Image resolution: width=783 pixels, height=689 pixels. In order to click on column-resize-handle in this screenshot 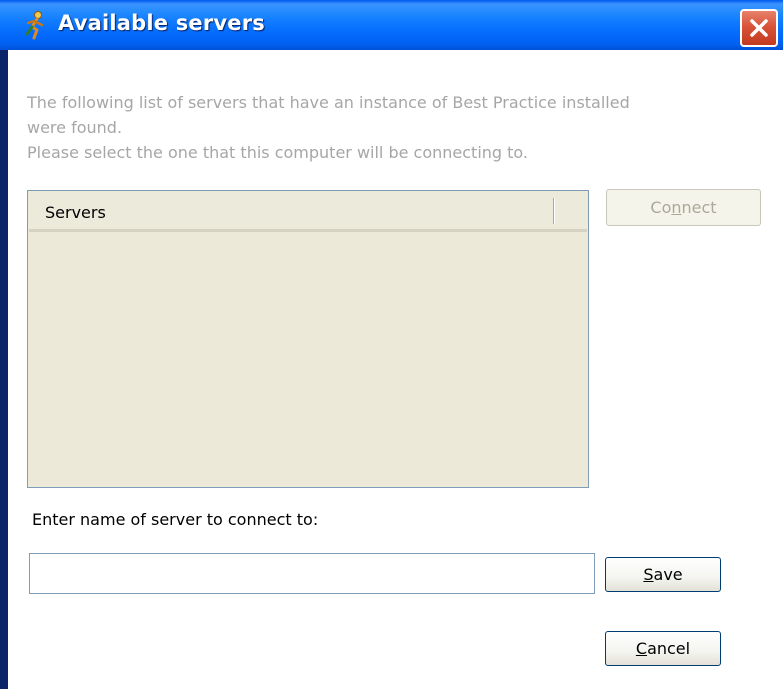, I will do `click(553, 211)`.